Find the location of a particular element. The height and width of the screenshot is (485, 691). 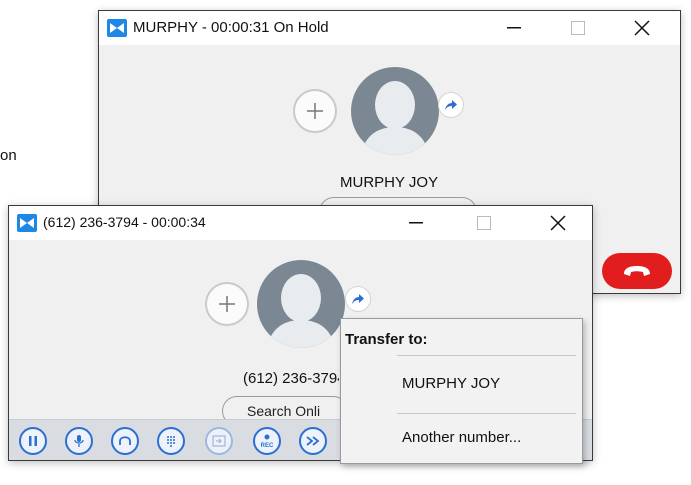

park-icon is located at coordinates (219, 441).